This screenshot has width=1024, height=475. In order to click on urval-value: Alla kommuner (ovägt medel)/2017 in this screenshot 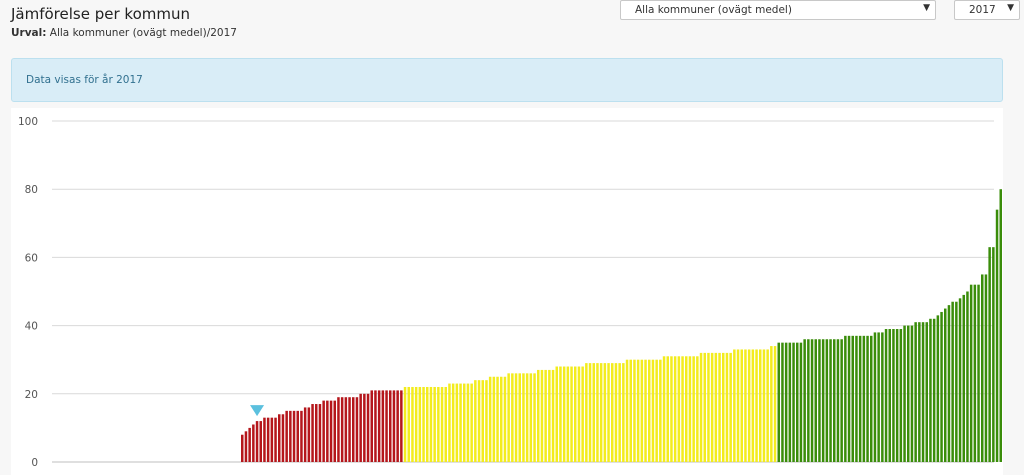, I will do `click(143, 33)`.